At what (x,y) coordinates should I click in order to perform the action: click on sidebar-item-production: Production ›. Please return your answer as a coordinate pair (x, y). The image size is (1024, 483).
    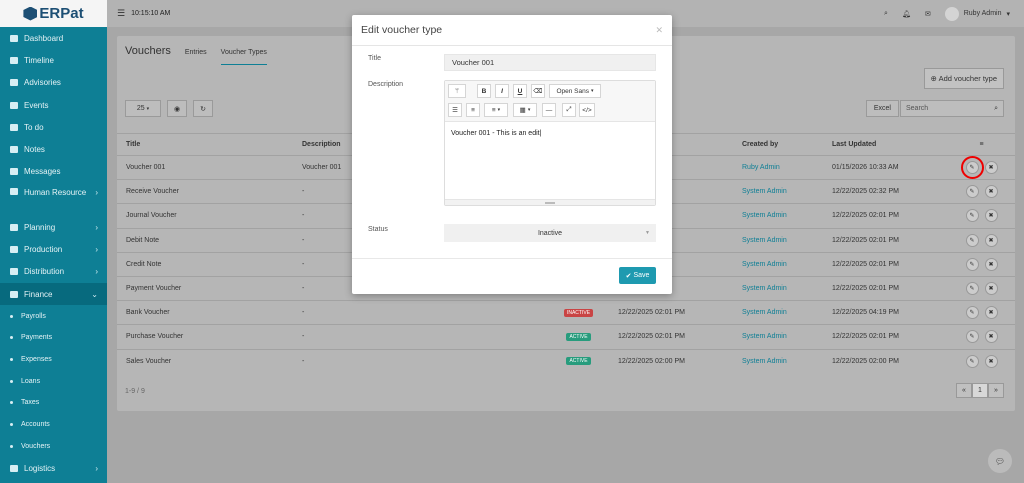
    Looking at the image, I should click on (53, 249).